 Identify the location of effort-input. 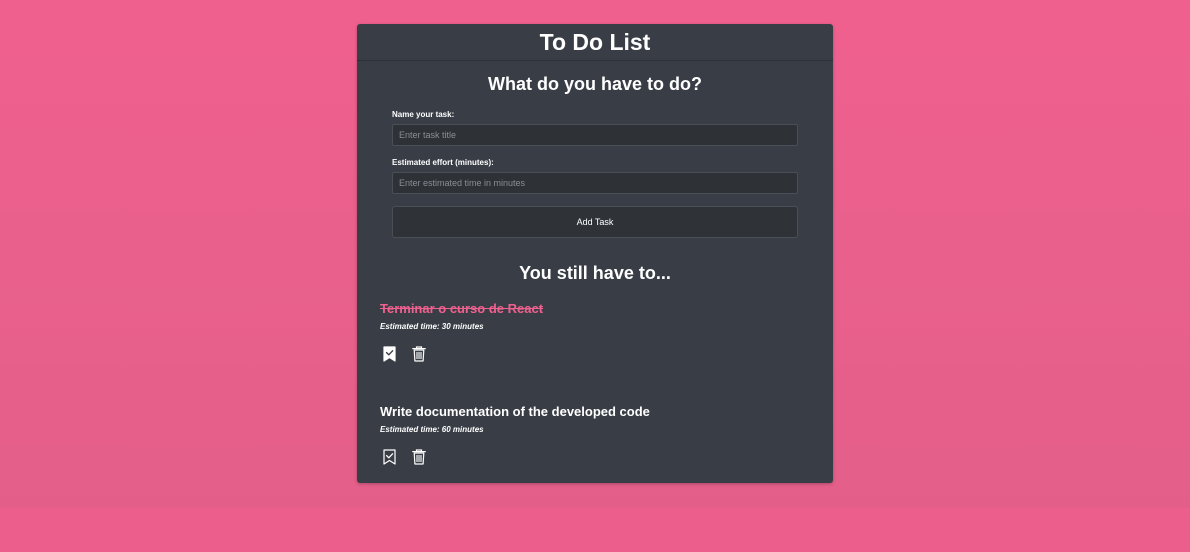
(595, 183).